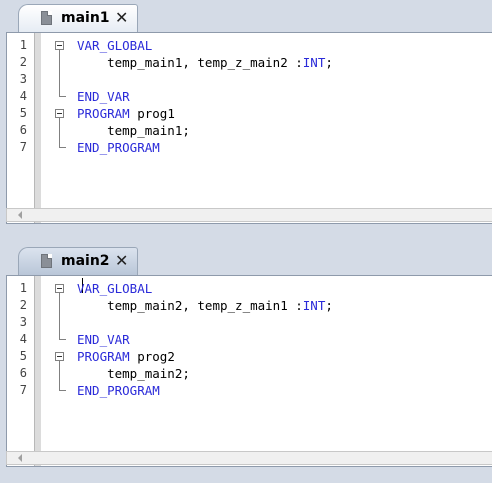  Describe the element at coordinates (85, 18) in the screenshot. I see `tab-label: main1` at that location.